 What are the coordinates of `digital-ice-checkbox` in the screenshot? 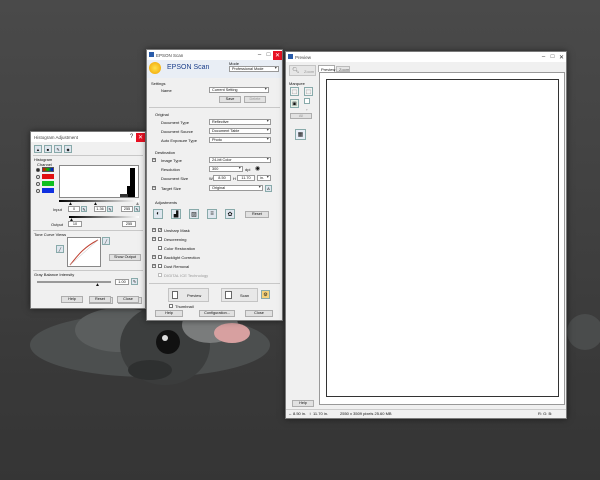 It's located at (160, 275).